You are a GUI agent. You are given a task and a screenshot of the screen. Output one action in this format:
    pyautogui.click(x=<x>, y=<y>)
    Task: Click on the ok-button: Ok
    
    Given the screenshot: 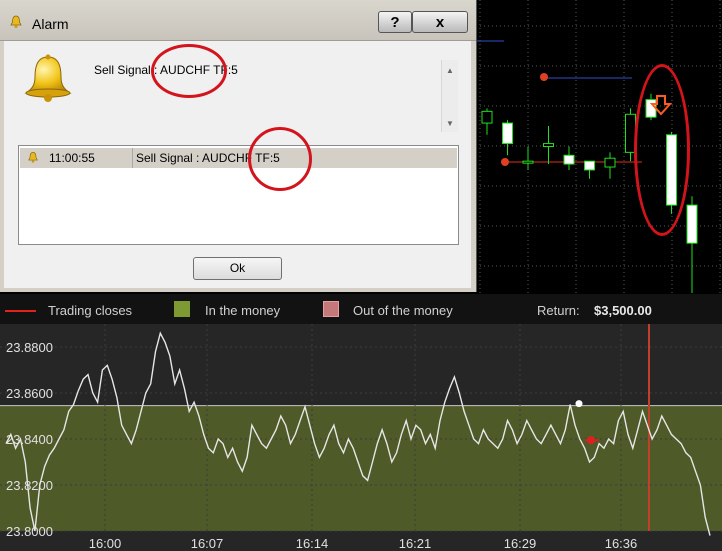 What is the action you would take?
    pyautogui.click(x=237, y=268)
    